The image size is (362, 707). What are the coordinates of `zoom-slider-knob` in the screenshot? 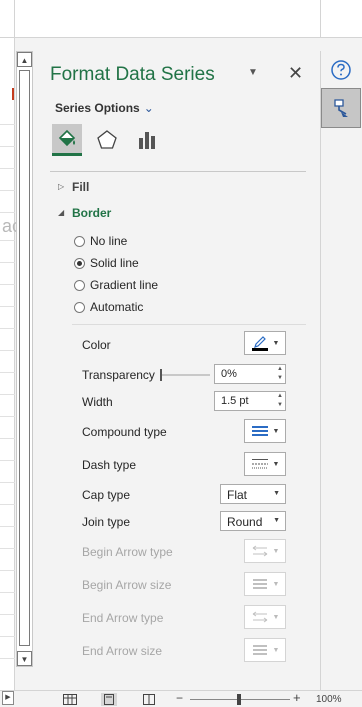 It's located at (239, 699).